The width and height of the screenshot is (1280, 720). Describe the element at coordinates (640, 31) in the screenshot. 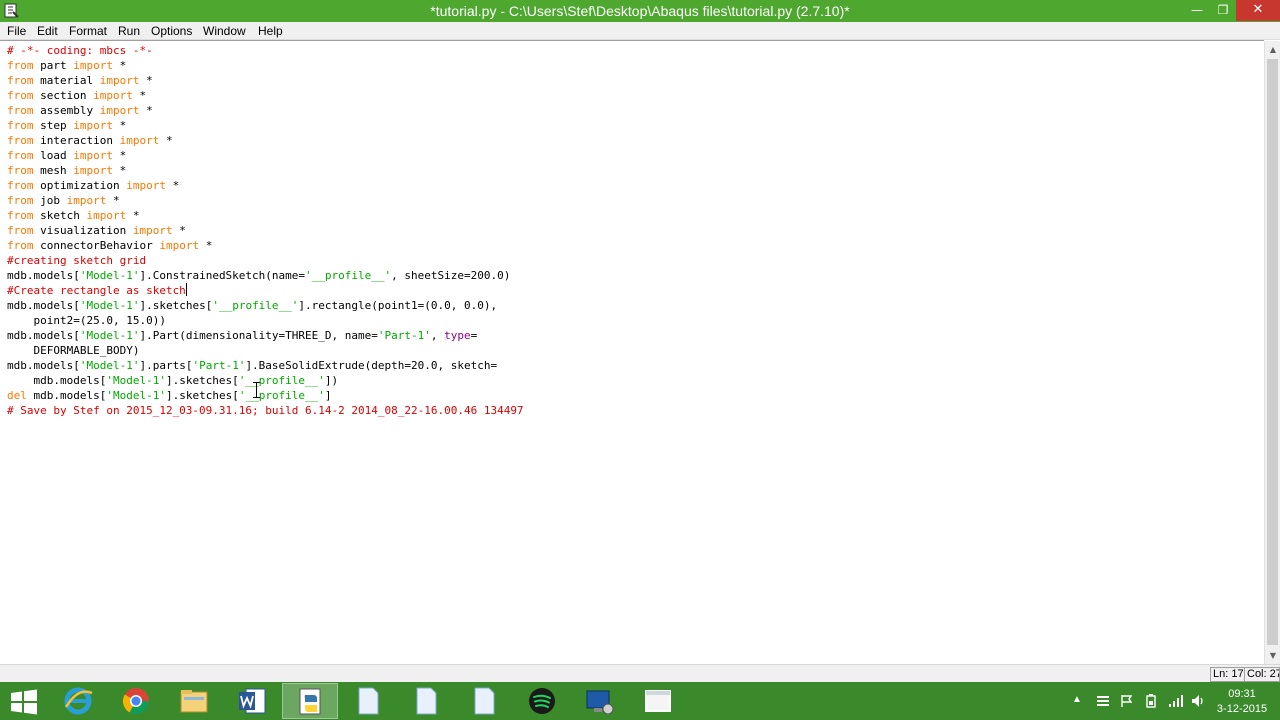

I see `menu-bar: File Edit Format Run Options Window Help` at that location.